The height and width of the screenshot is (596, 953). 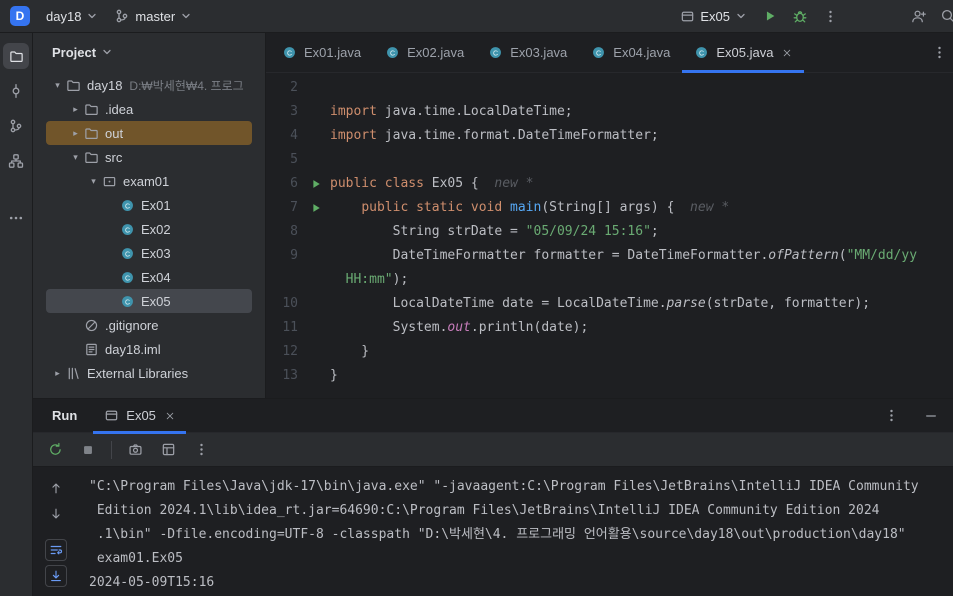 What do you see at coordinates (939, 52) in the screenshot?
I see `tab-options-icon` at bounding box center [939, 52].